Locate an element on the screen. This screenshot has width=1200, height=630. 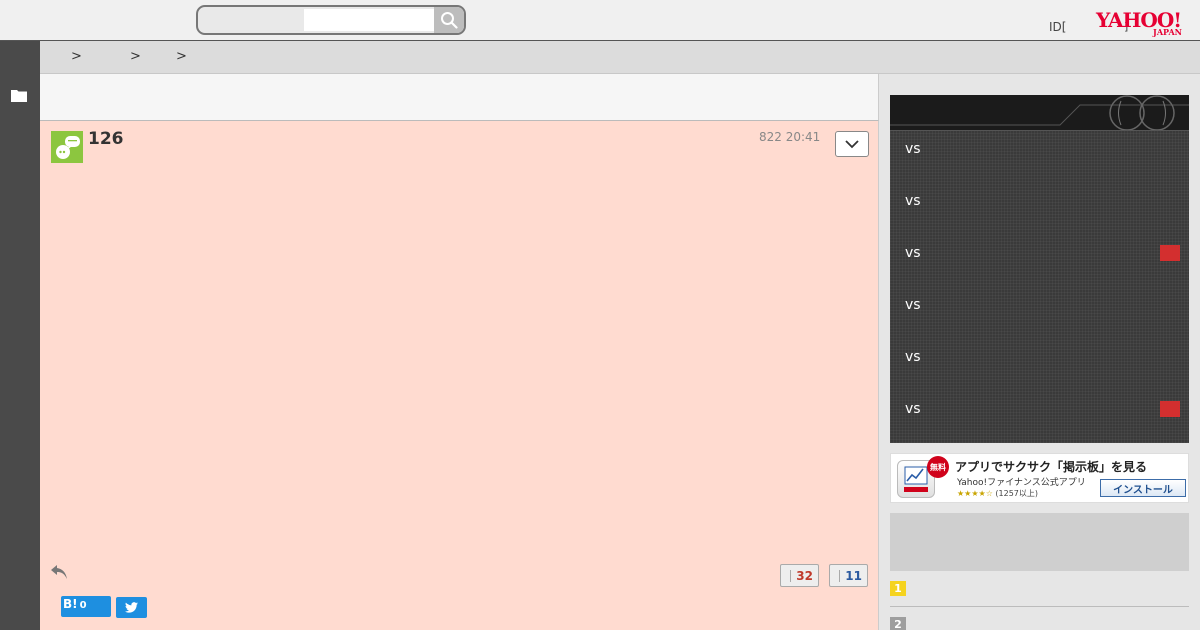
logo-sub: JAPAN is located at coordinates (1167, 32).